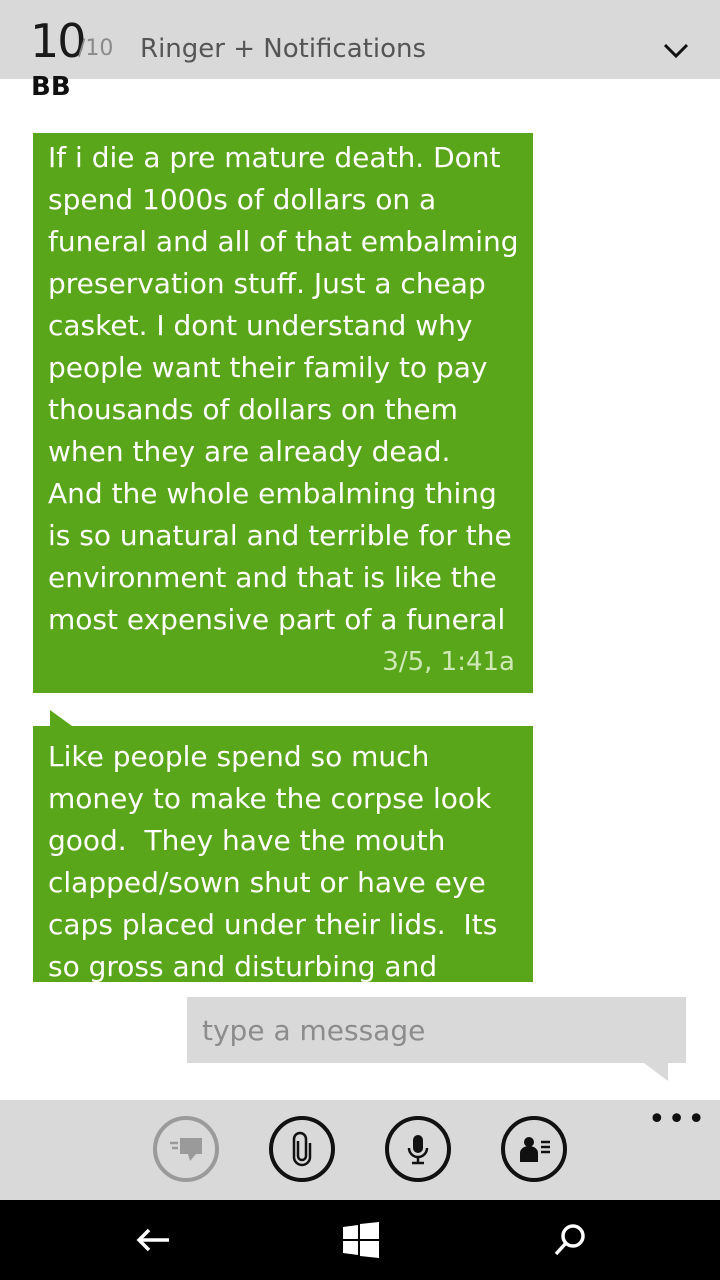 The image size is (720, 1280). I want to click on volume-mode-label: Ringer + Notifications, so click(283, 49).